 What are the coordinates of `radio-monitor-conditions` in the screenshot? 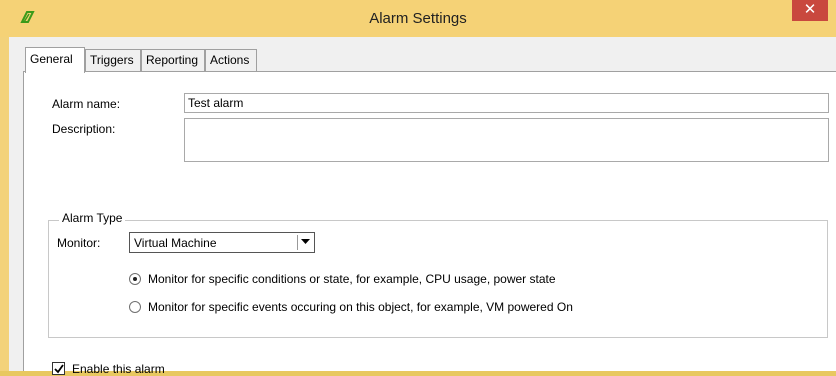 It's located at (135, 279).